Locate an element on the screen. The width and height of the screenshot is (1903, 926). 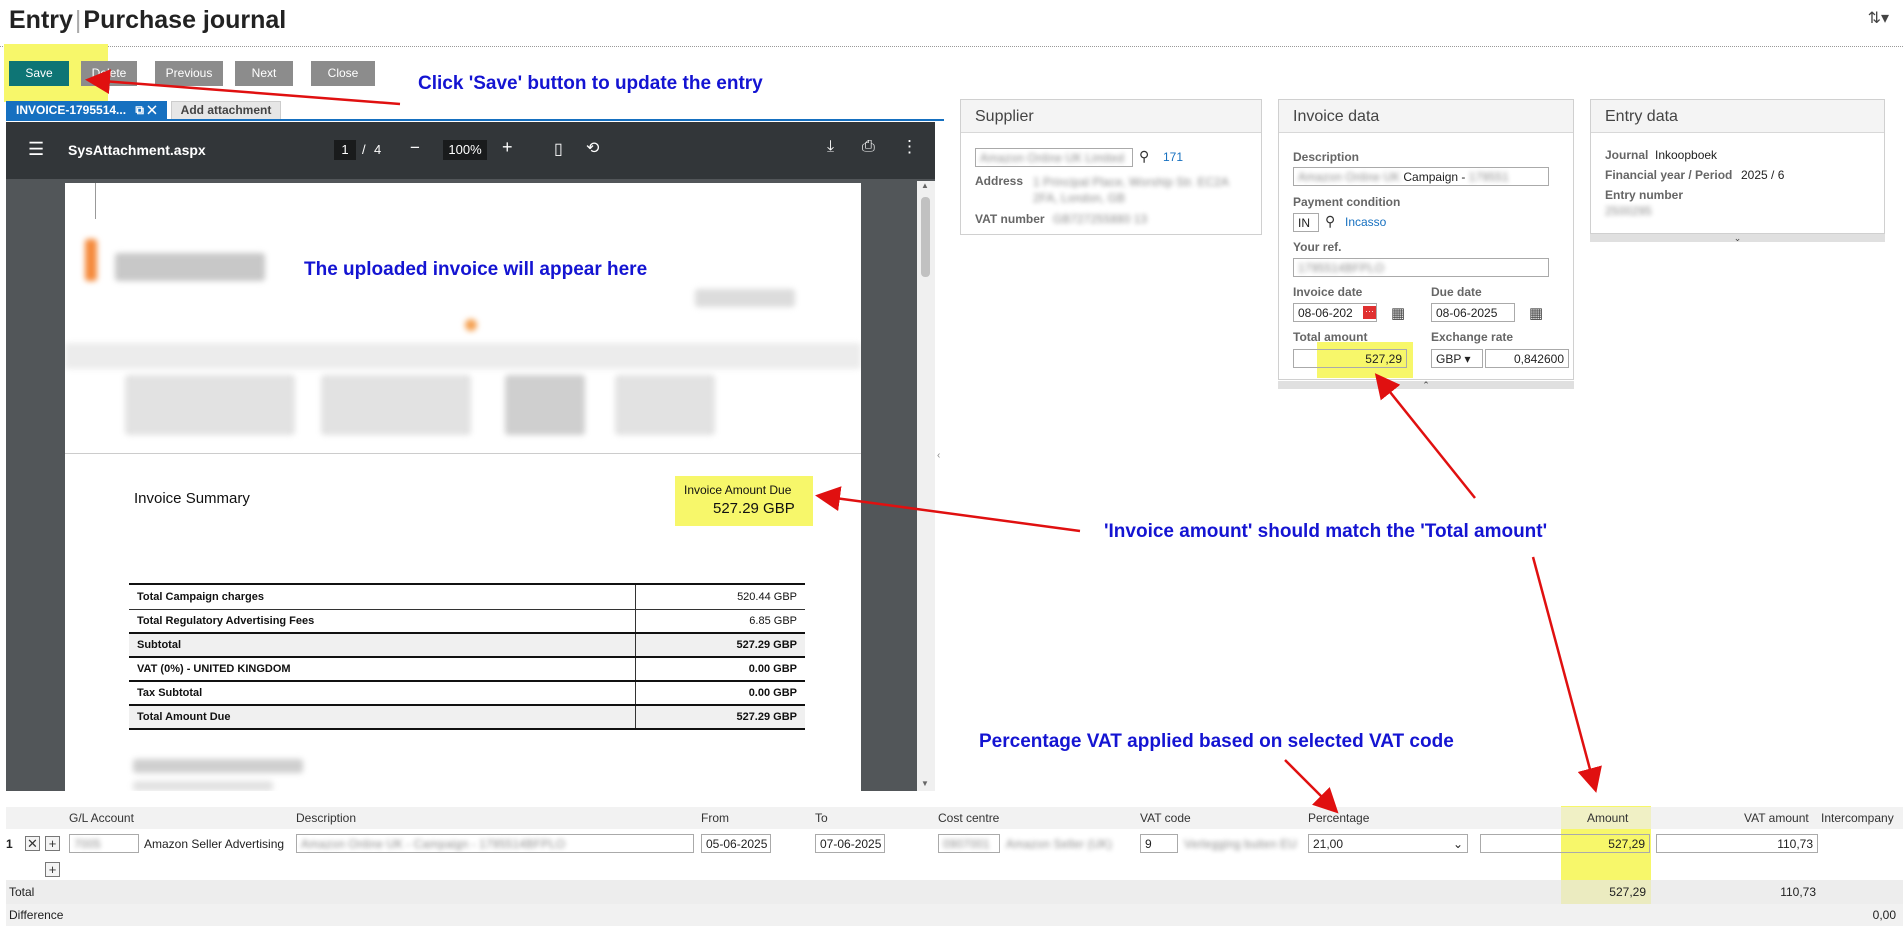
exchange-rate-label: Exchange rate is located at coordinates (1472, 337).